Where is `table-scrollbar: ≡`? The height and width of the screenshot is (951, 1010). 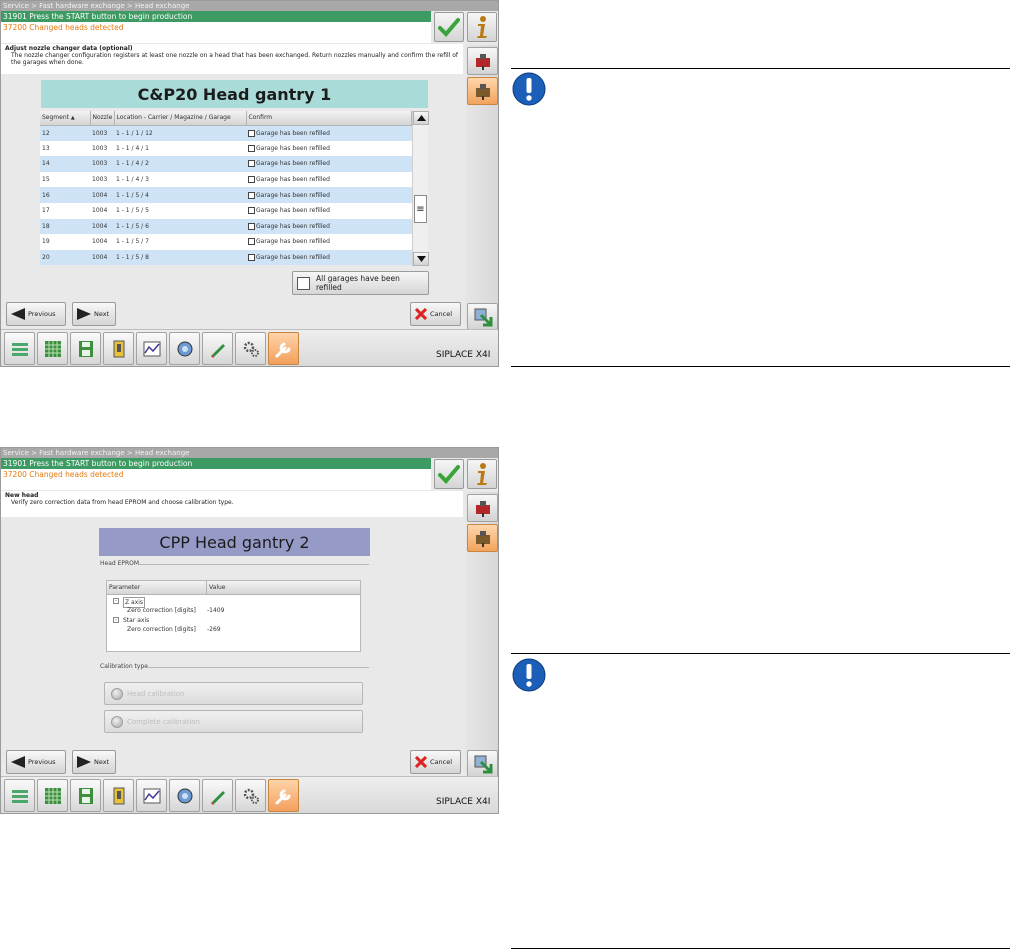
table-scrollbar: ≡ is located at coordinates (420, 188).